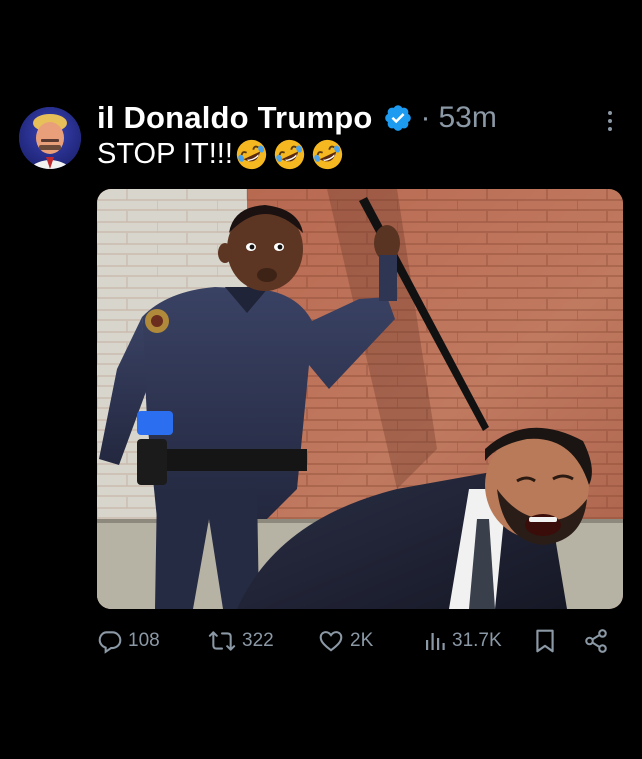  Describe the element at coordinates (144, 640) in the screenshot. I see `reply-count: 108` at that location.